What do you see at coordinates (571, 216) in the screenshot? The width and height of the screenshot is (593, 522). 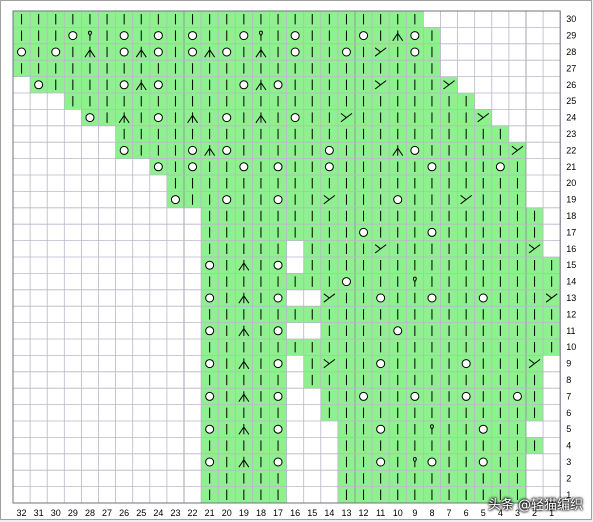 I see `row-number: 18` at bounding box center [571, 216].